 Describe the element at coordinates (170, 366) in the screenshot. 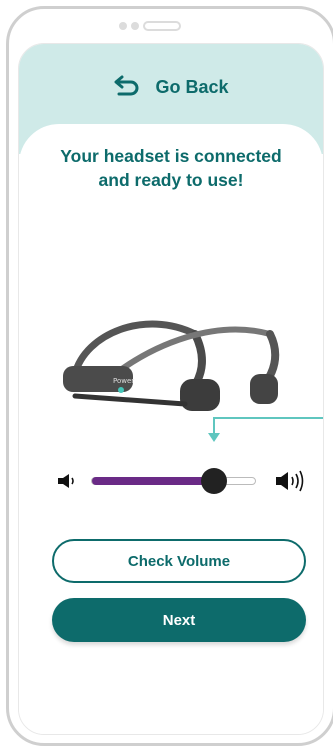

I see `headset-image: Power` at that location.